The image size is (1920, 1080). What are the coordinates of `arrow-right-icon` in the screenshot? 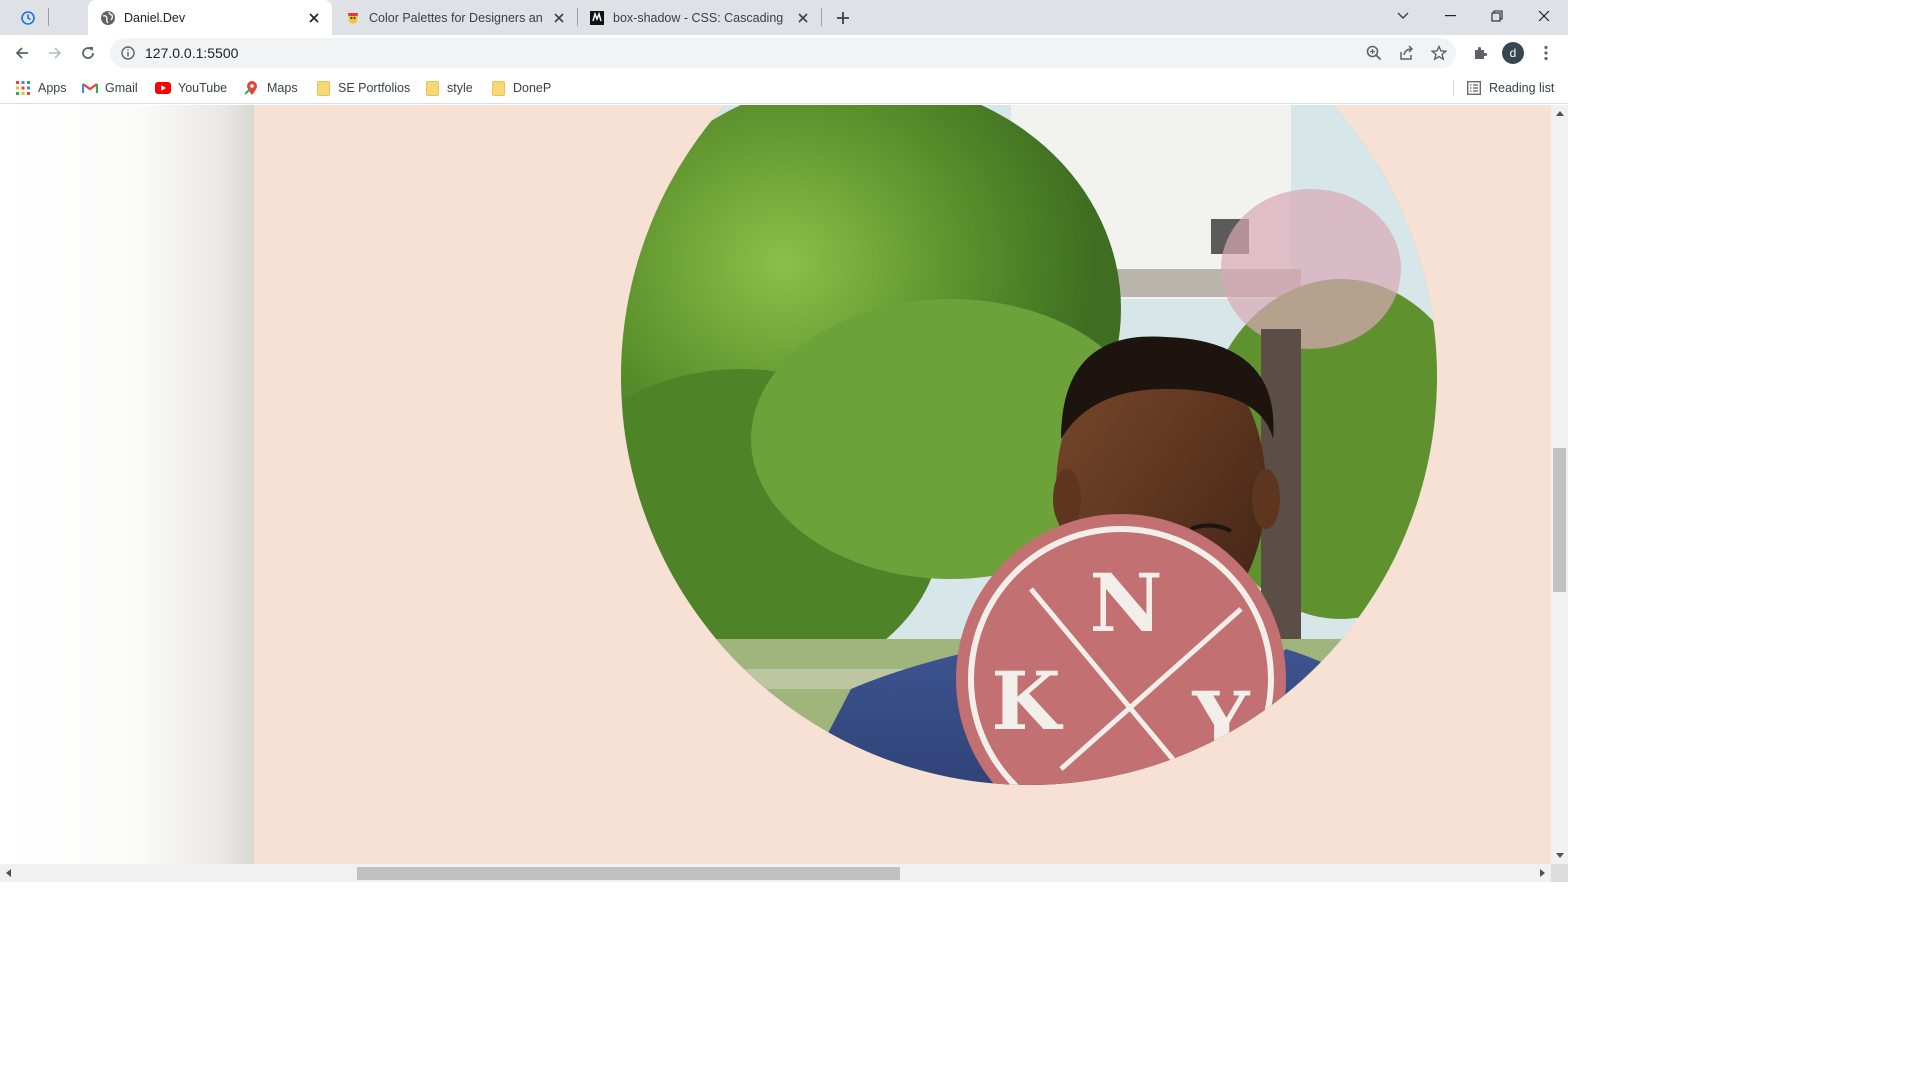 It's located at (55, 53).